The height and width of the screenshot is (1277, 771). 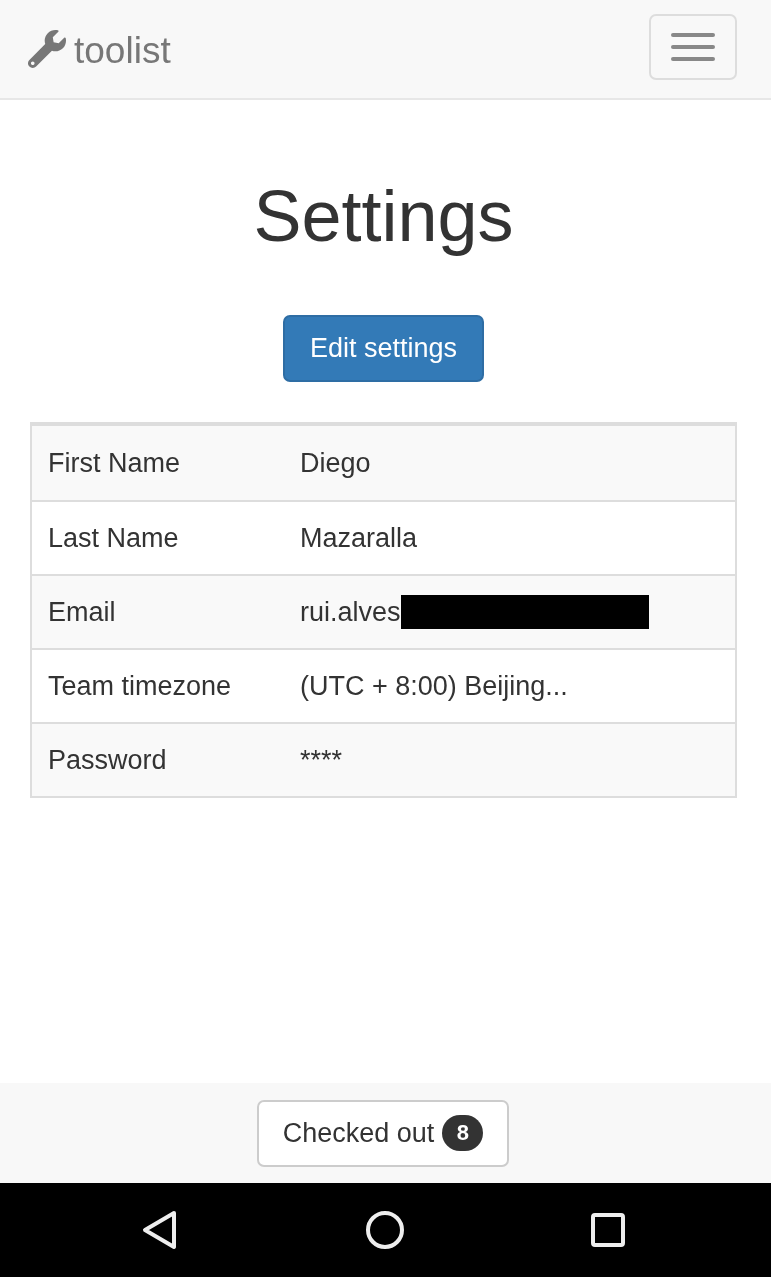 I want to click on row-value: Diego, so click(x=335, y=463).